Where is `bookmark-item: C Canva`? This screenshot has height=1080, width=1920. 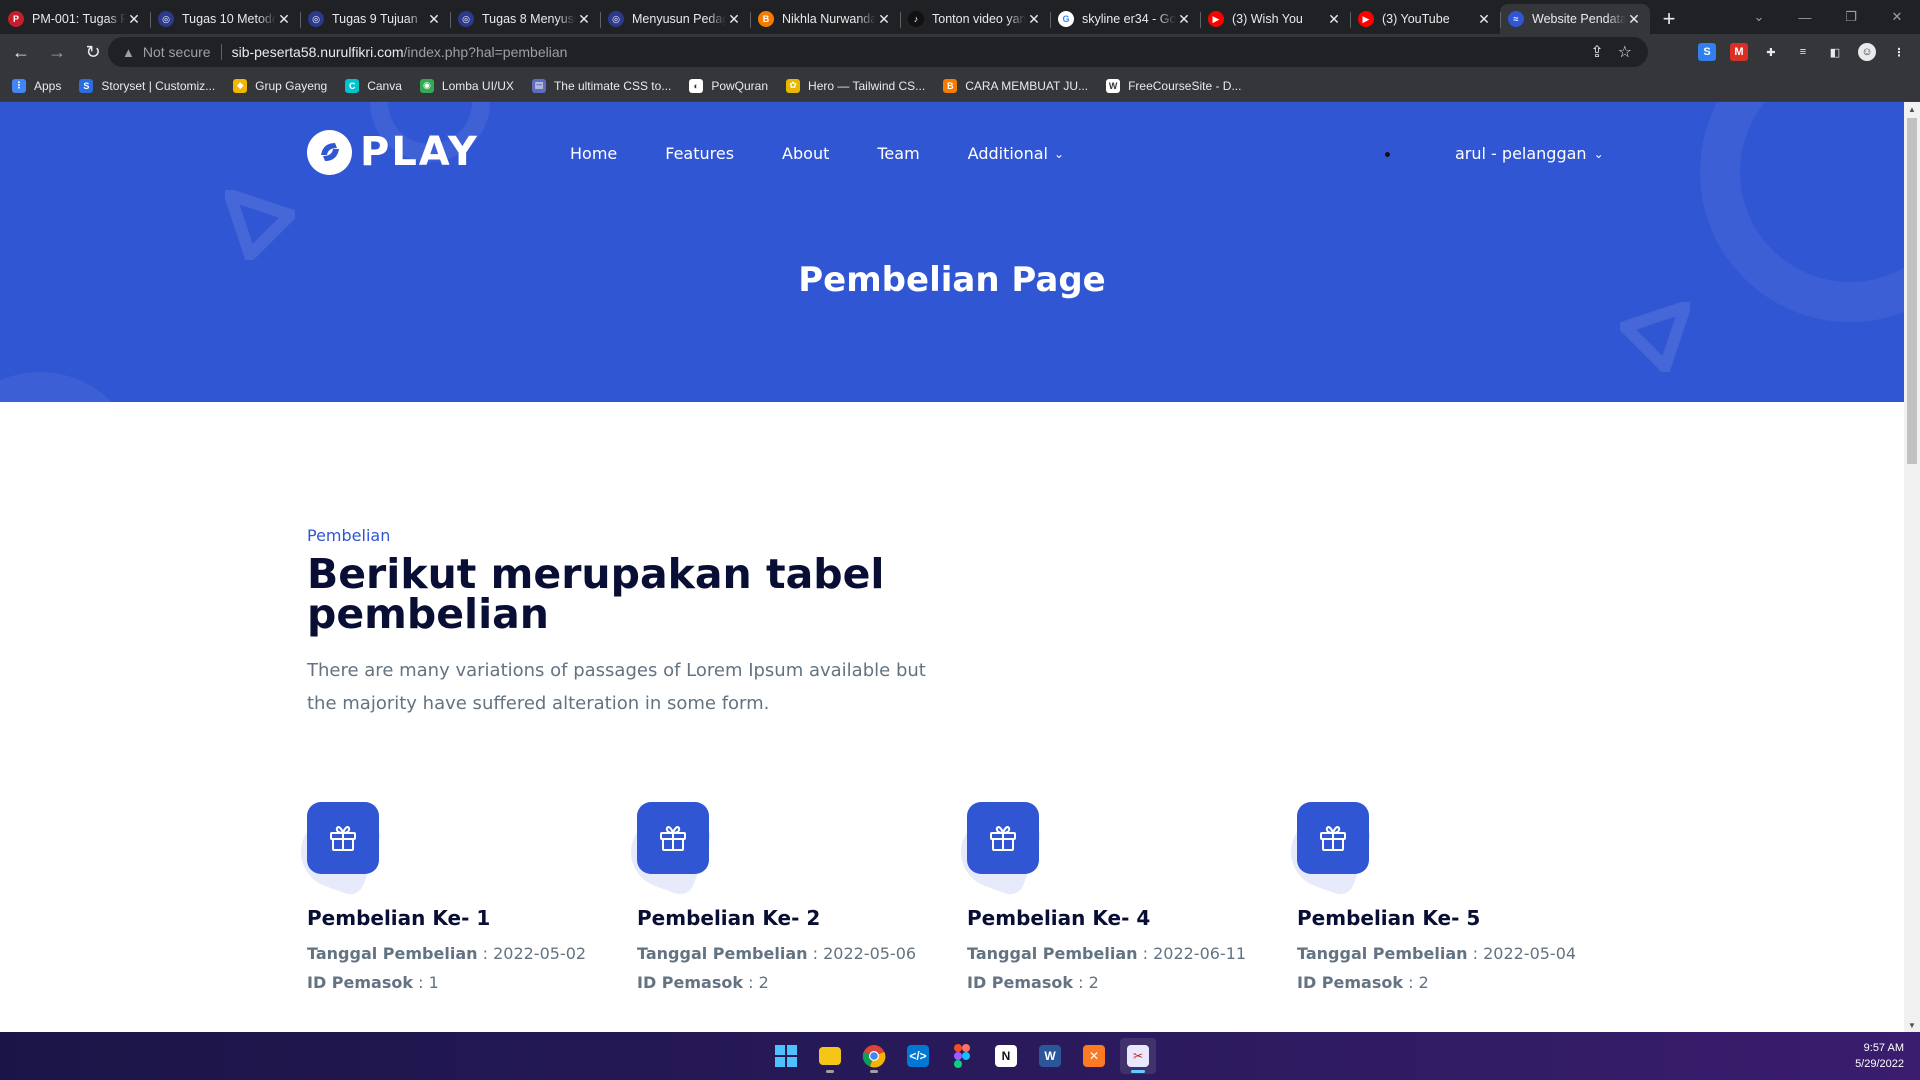 bookmark-item: C Canva is located at coordinates (373, 85).